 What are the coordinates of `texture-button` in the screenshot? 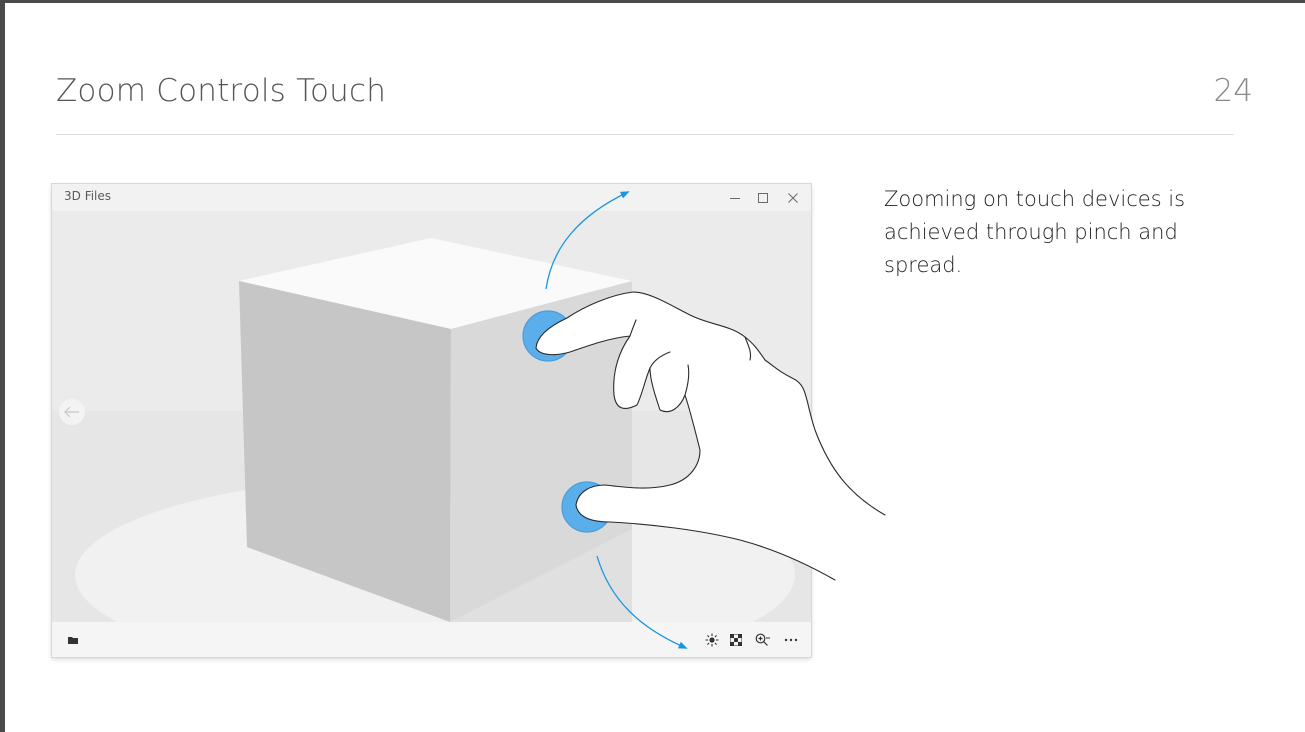 It's located at (736, 640).